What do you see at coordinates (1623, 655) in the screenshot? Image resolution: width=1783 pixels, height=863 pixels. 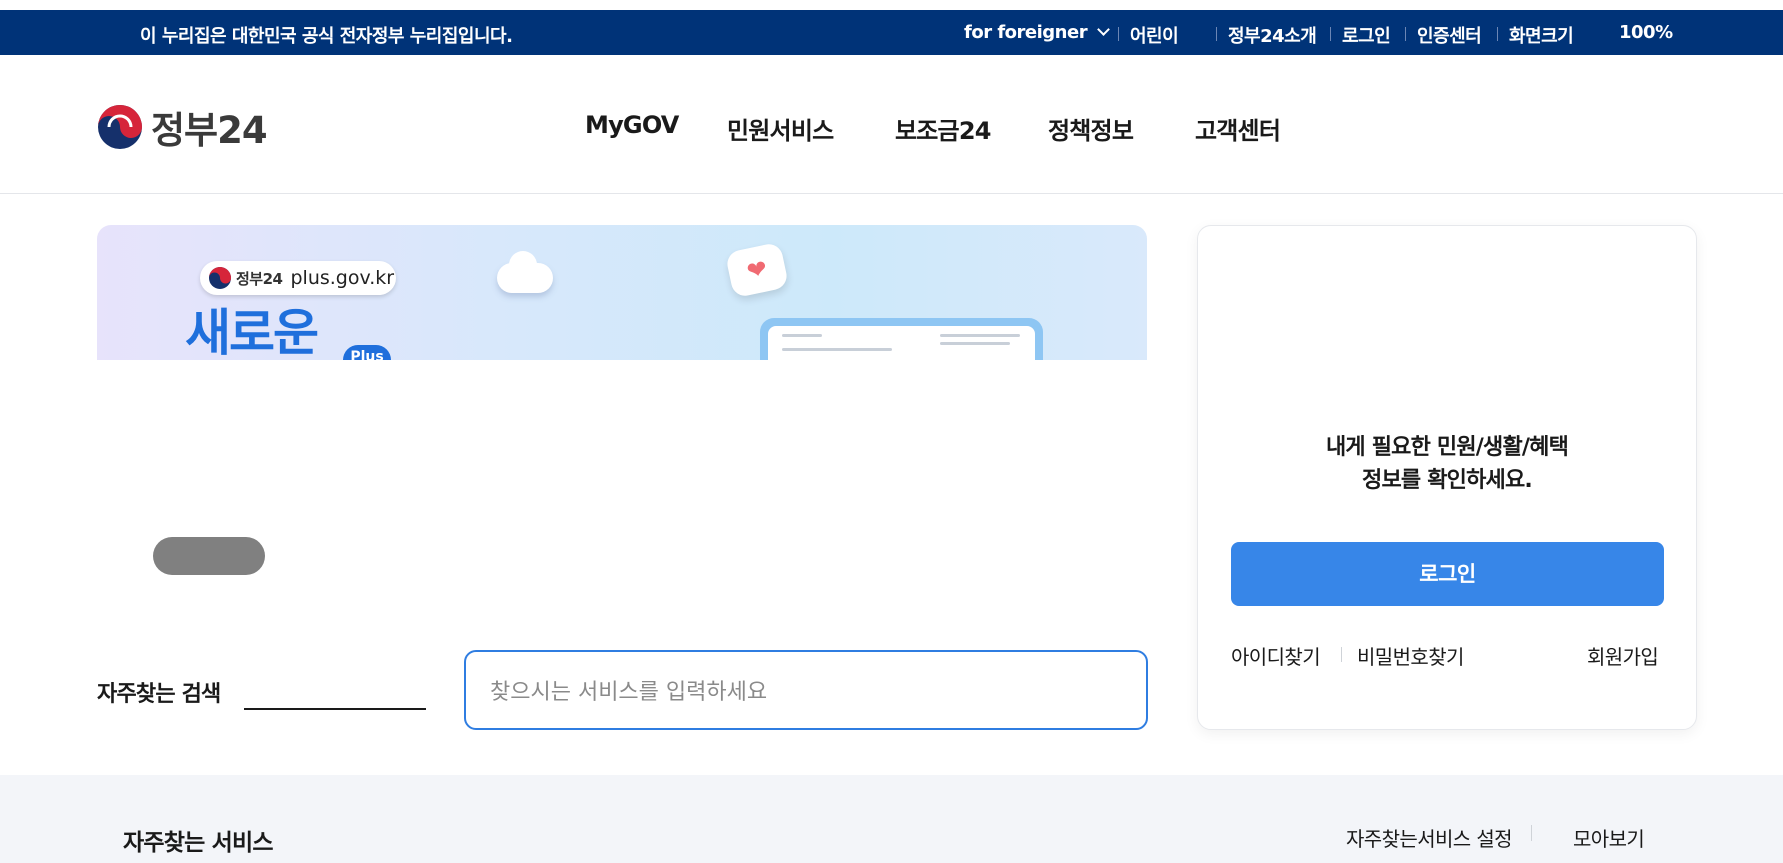 I see `signup-link: 회원가입` at bounding box center [1623, 655].